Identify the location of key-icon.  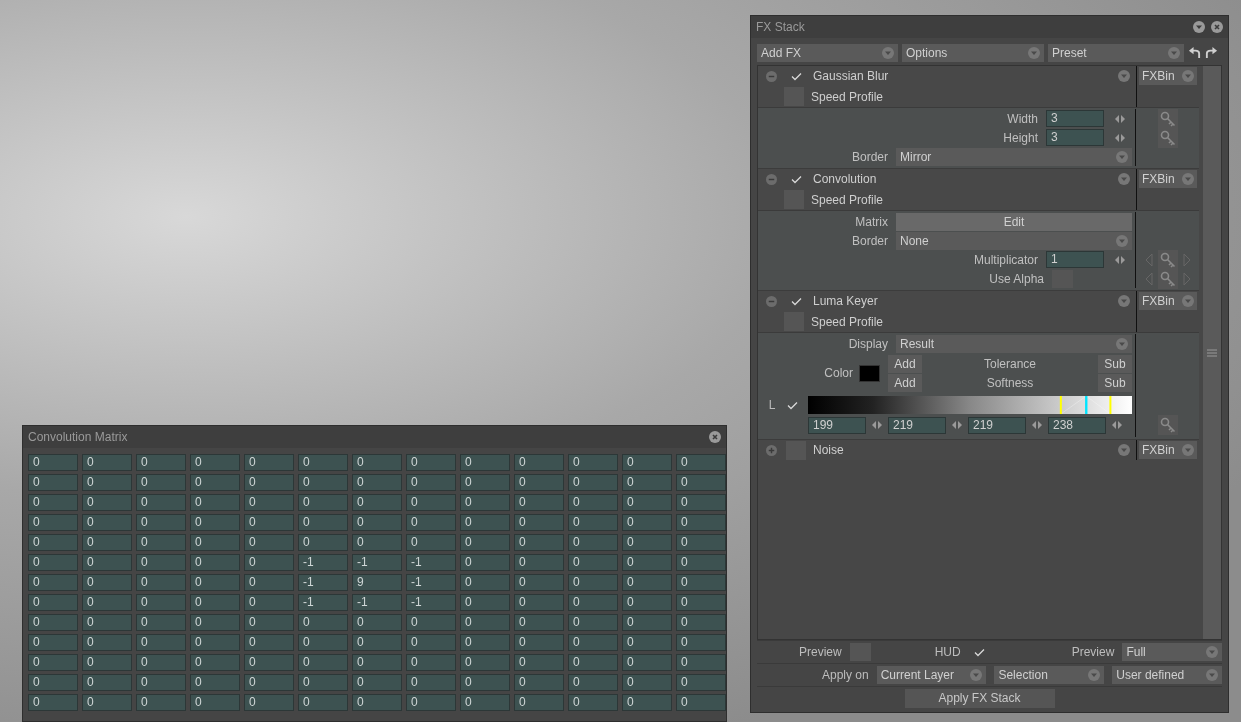
(1167, 278).